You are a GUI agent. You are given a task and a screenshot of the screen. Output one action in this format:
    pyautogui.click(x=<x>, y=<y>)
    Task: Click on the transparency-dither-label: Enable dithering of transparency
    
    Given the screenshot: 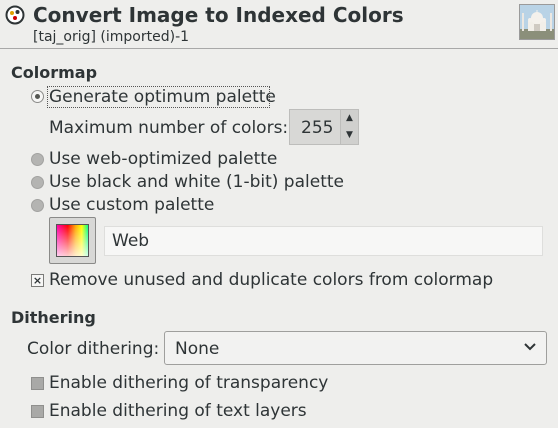 What is the action you would take?
    pyautogui.click(x=188, y=383)
    